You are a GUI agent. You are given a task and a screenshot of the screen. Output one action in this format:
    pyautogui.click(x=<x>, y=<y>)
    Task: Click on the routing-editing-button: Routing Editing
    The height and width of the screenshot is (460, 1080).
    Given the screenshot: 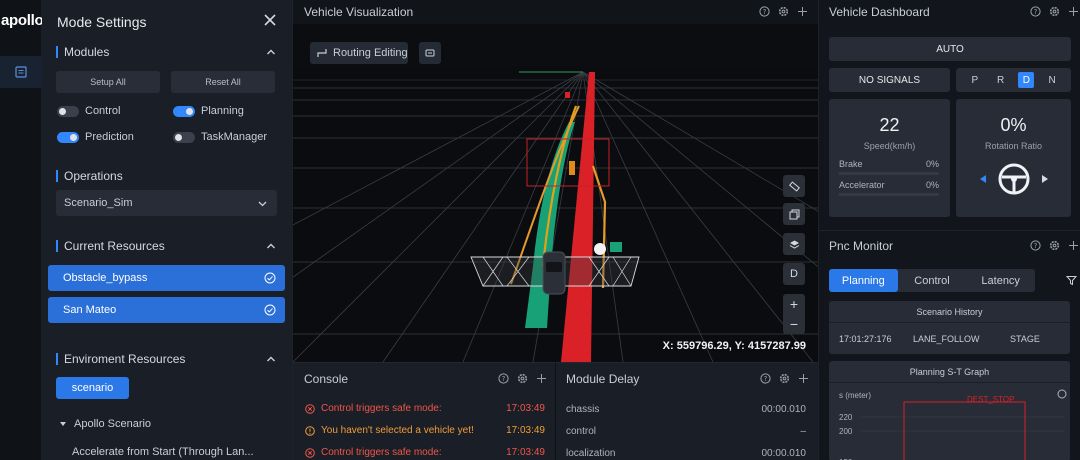 What is the action you would take?
    pyautogui.click(x=359, y=53)
    